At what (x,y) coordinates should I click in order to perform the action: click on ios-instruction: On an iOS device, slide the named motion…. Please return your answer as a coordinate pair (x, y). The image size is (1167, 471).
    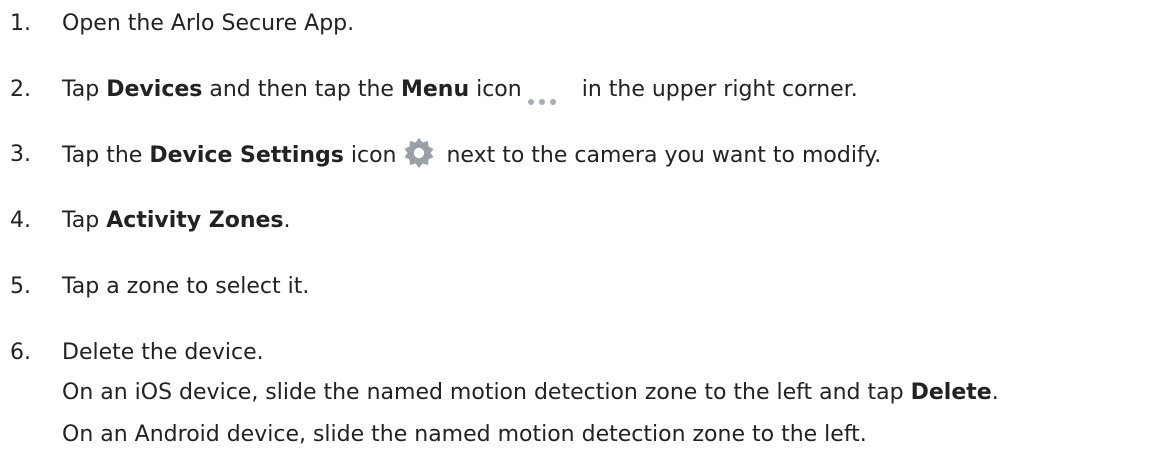
    Looking at the image, I should click on (530, 393).